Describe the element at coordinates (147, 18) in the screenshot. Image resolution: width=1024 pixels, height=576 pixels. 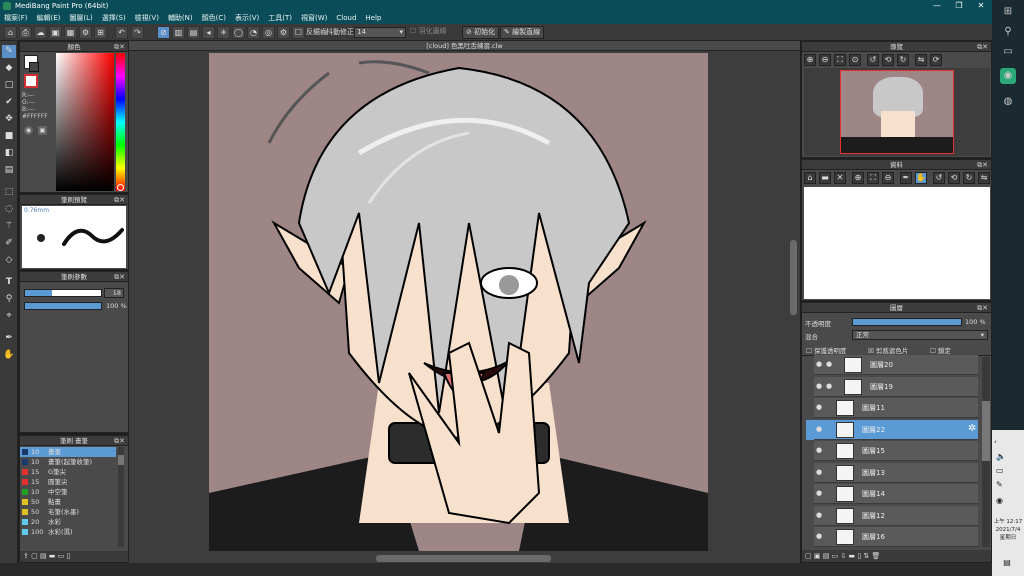
I see `menu-view: 檢視(V)` at that location.